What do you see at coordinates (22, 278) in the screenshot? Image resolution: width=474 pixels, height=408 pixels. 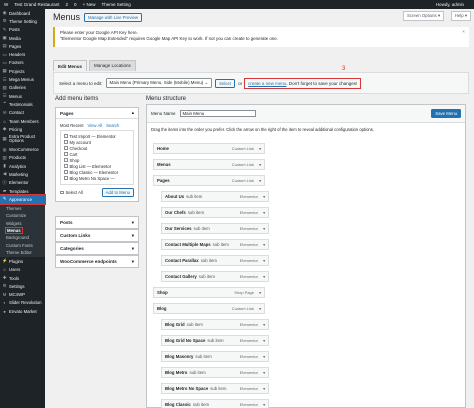 I see `sidebar-item-tools: ✚ Tools` at bounding box center [22, 278].